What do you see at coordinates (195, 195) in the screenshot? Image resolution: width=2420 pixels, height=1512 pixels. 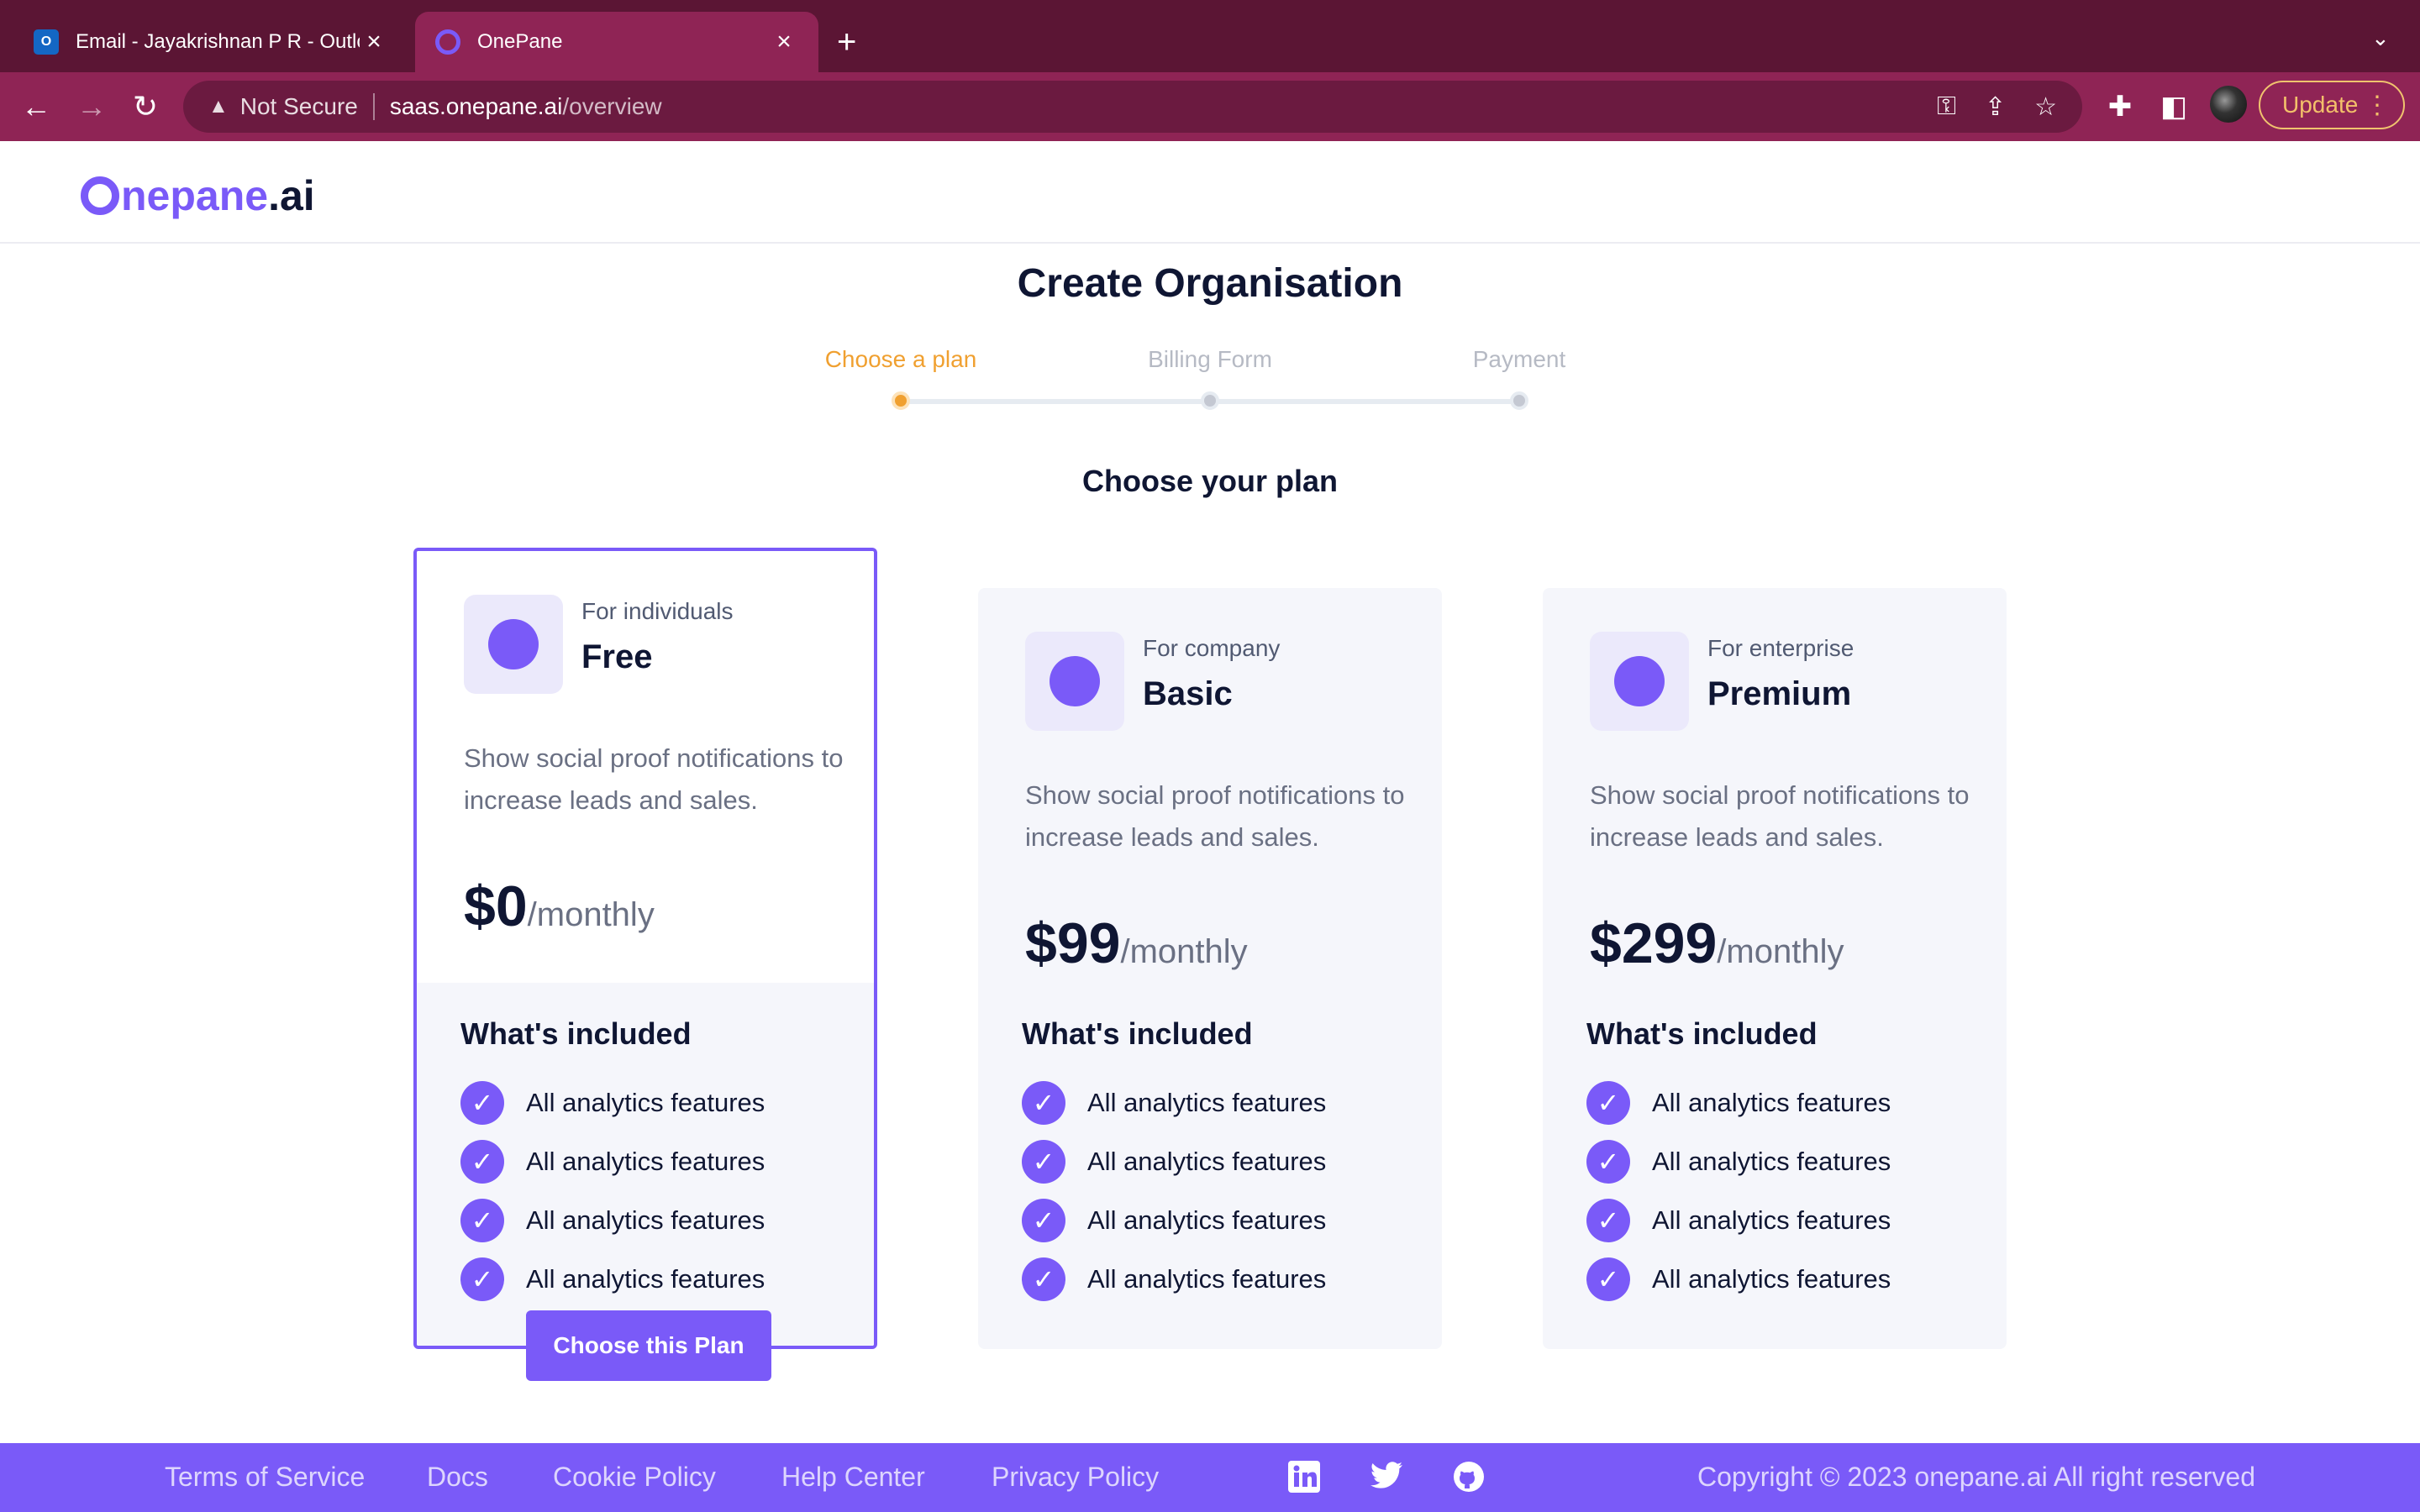 I see `logo-text: nepane` at bounding box center [195, 195].